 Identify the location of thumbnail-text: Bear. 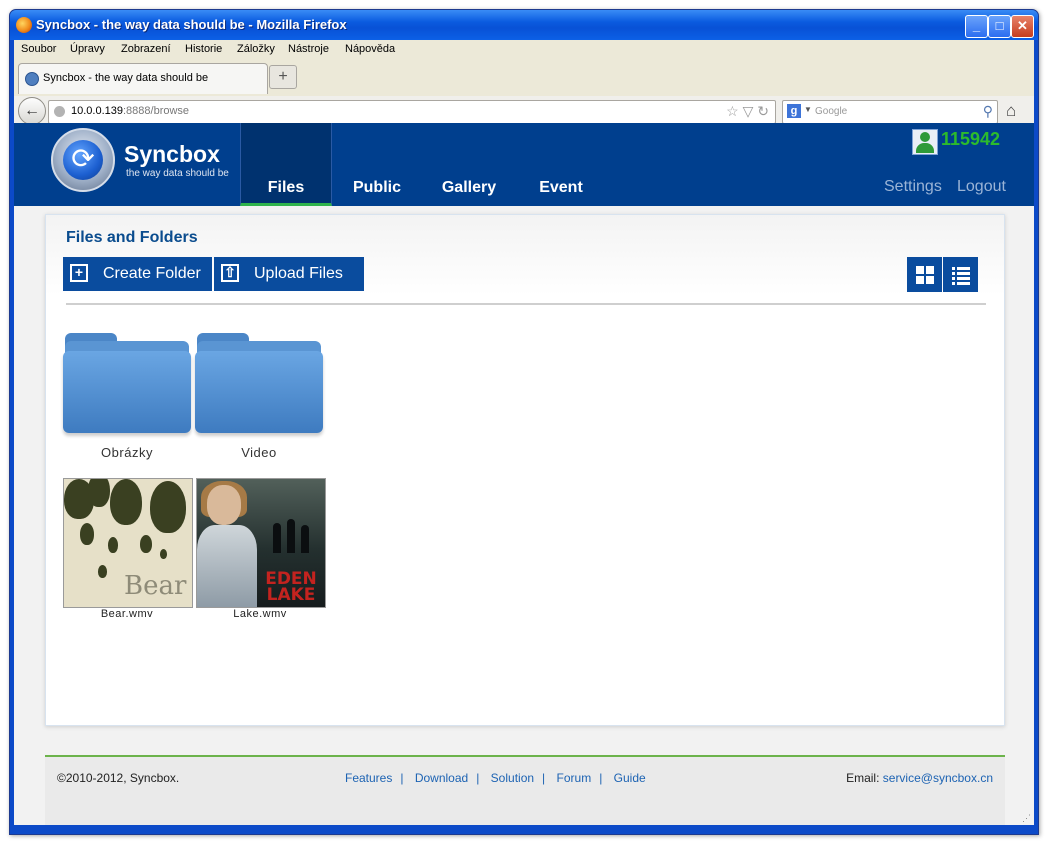
(155, 586).